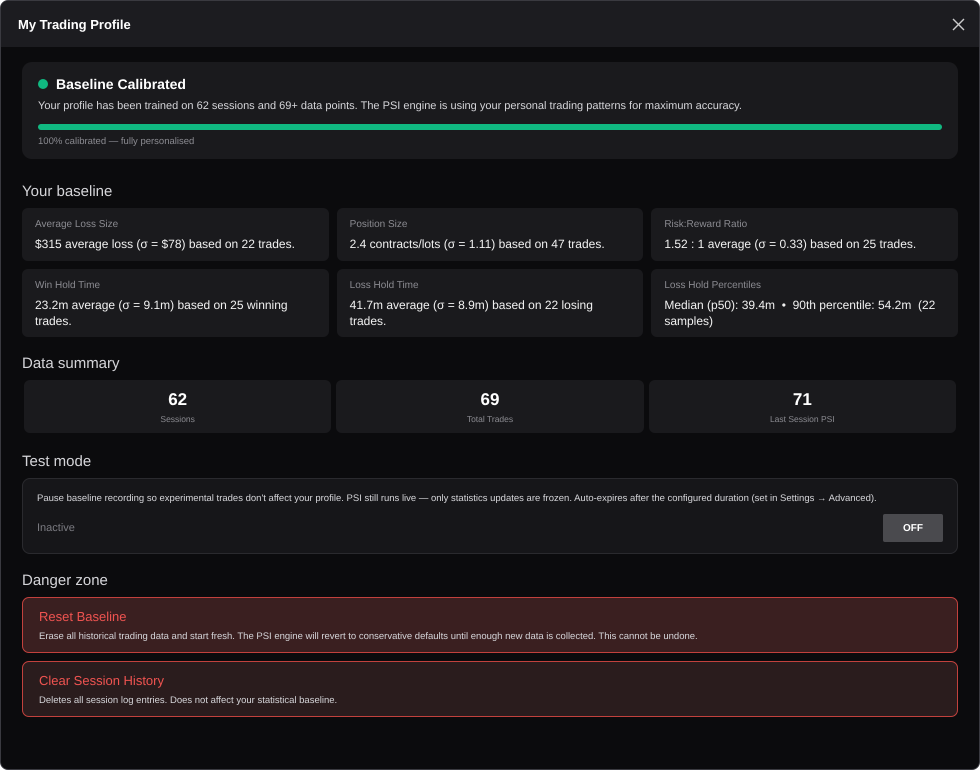  Describe the element at coordinates (490, 419) in the screenshot. I see `stat-label: Total Trades` at that location.